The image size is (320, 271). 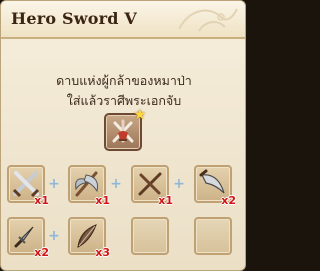 What do you see at coordinates (152, 186) in the screenshot?
I see `ingredient-slot-3: x1` at bounding box center [152, 186].